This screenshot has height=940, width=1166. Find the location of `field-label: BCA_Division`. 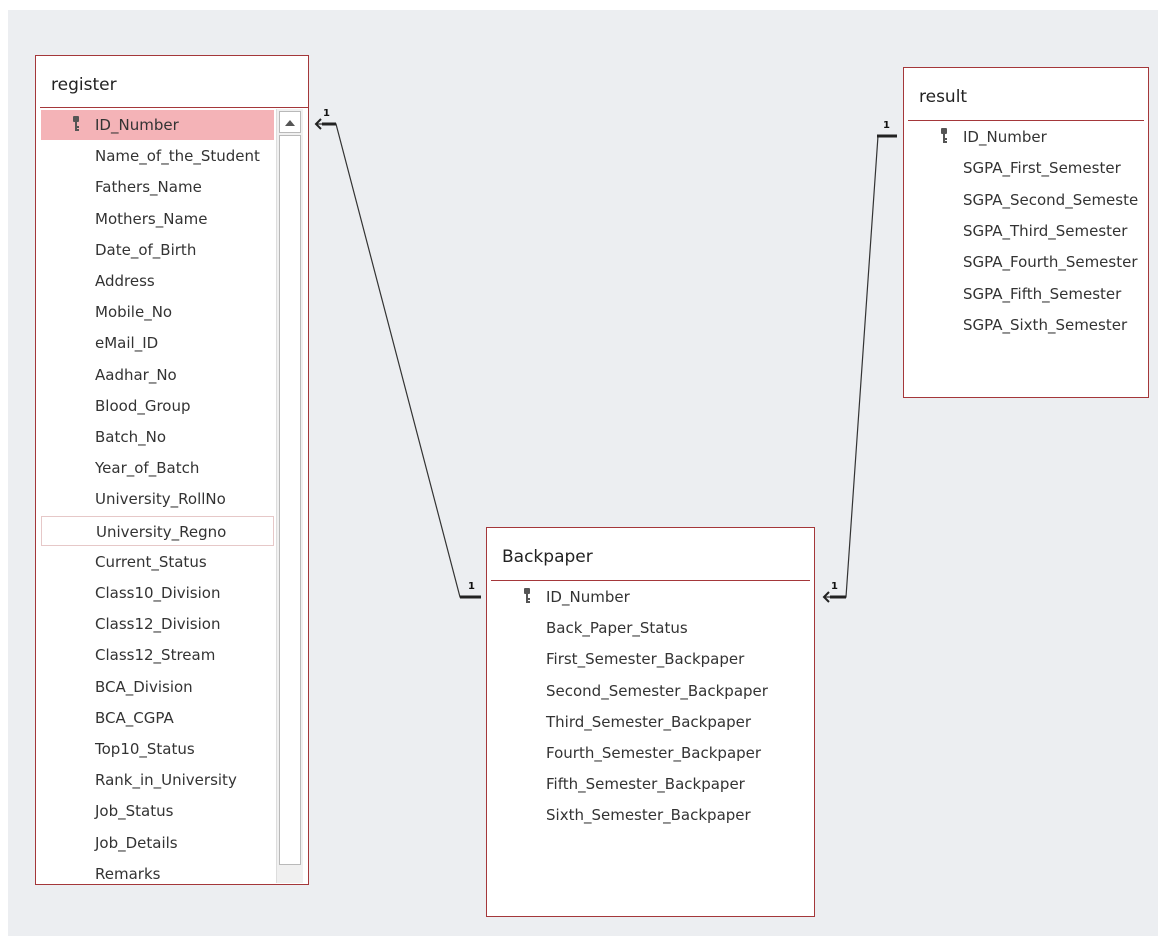

field-label: BCA_Division is located at coordinates (144, 686).